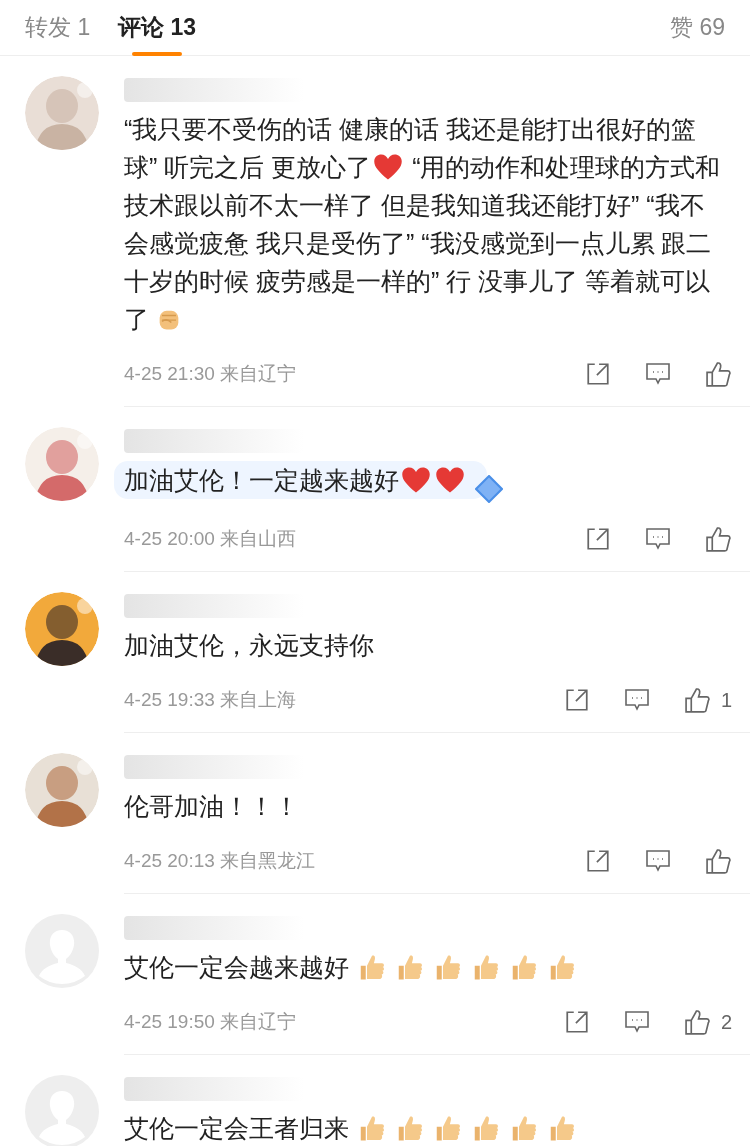  What do you see at coordinates (489, 489) in the screenshot?
I see `diamond-icon` at bounding box center [489, 489].